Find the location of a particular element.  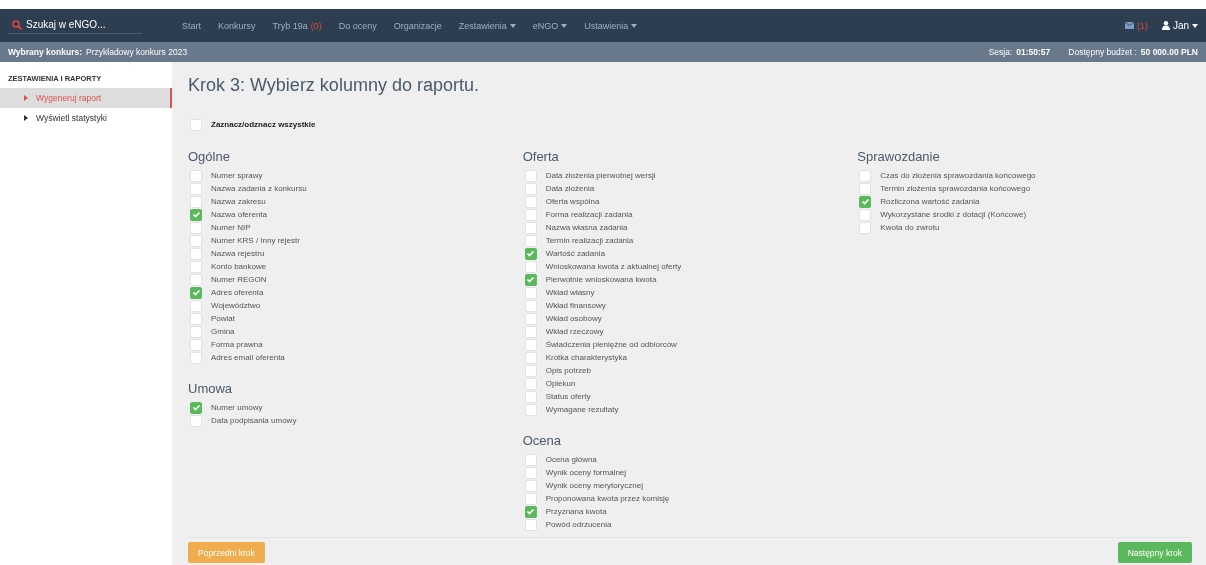

column-option: Opiekun is located at coordinates (690, 383).